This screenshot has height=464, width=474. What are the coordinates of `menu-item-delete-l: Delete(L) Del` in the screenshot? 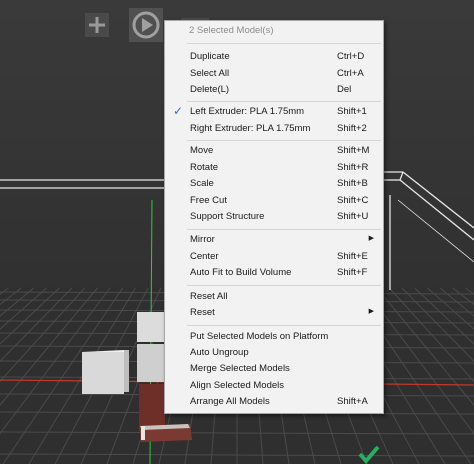 It's located at (274, 90).